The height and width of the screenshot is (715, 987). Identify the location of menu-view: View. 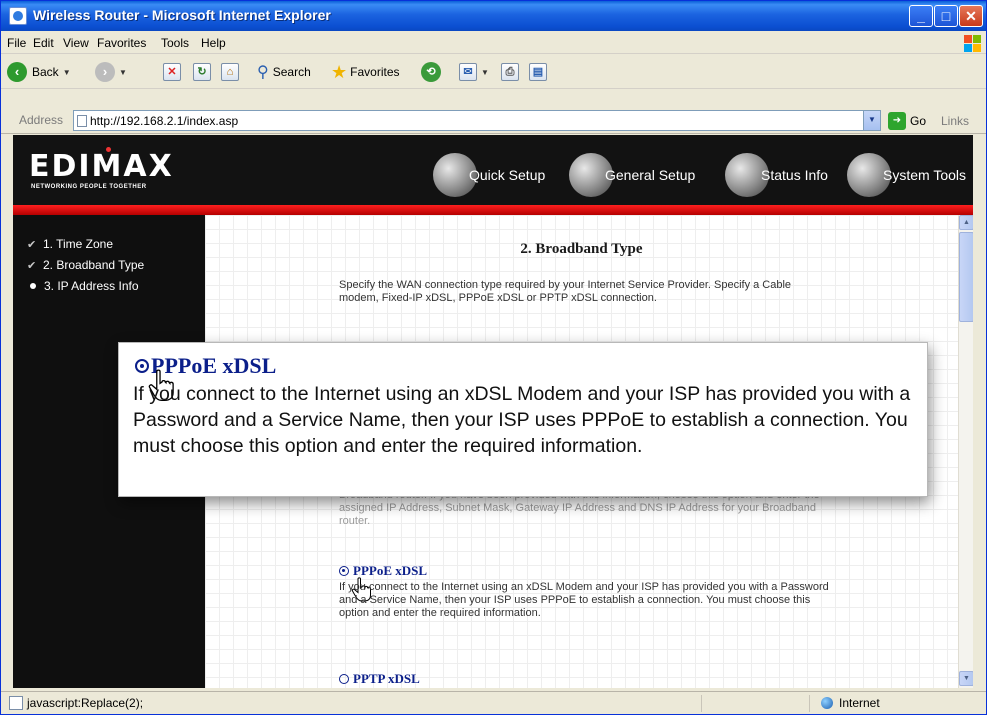
(76, 43).